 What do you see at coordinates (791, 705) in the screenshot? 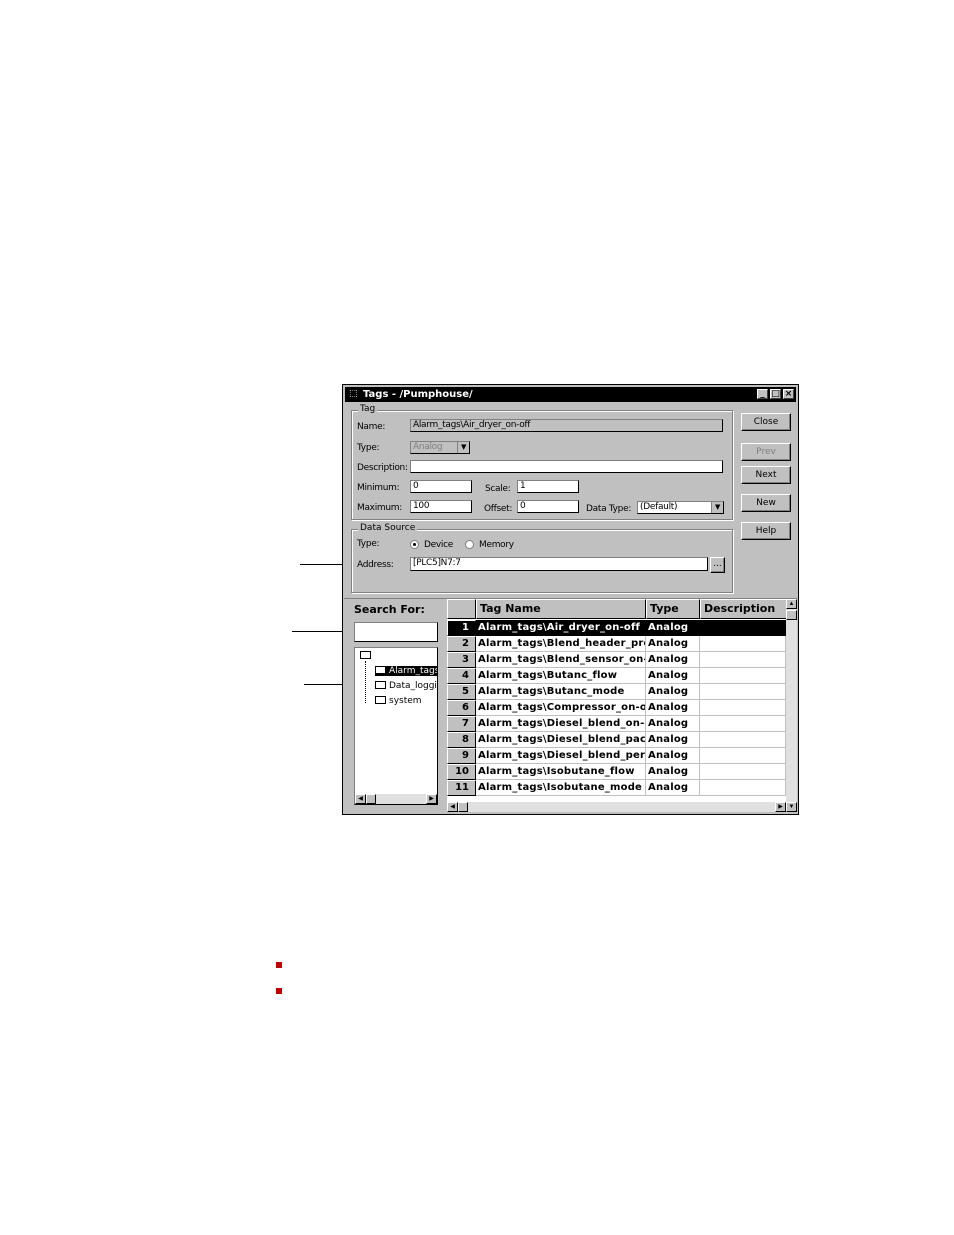
I see `grid-vscrollbar: ▲ ▼` at bounding box center [791, 705].